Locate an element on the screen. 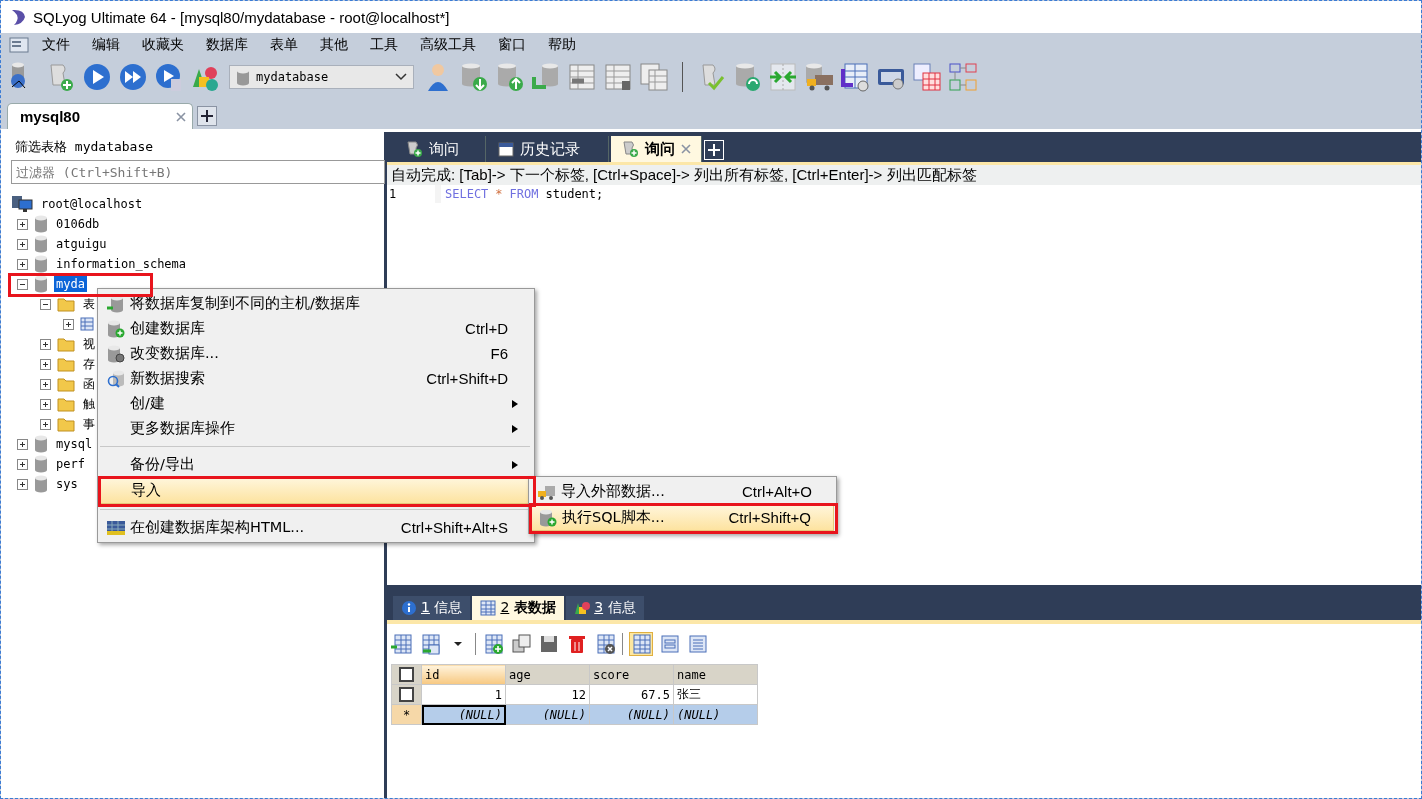  menu-item: 创建数据库 Ctrl+D is located at coordinates (316, 328).